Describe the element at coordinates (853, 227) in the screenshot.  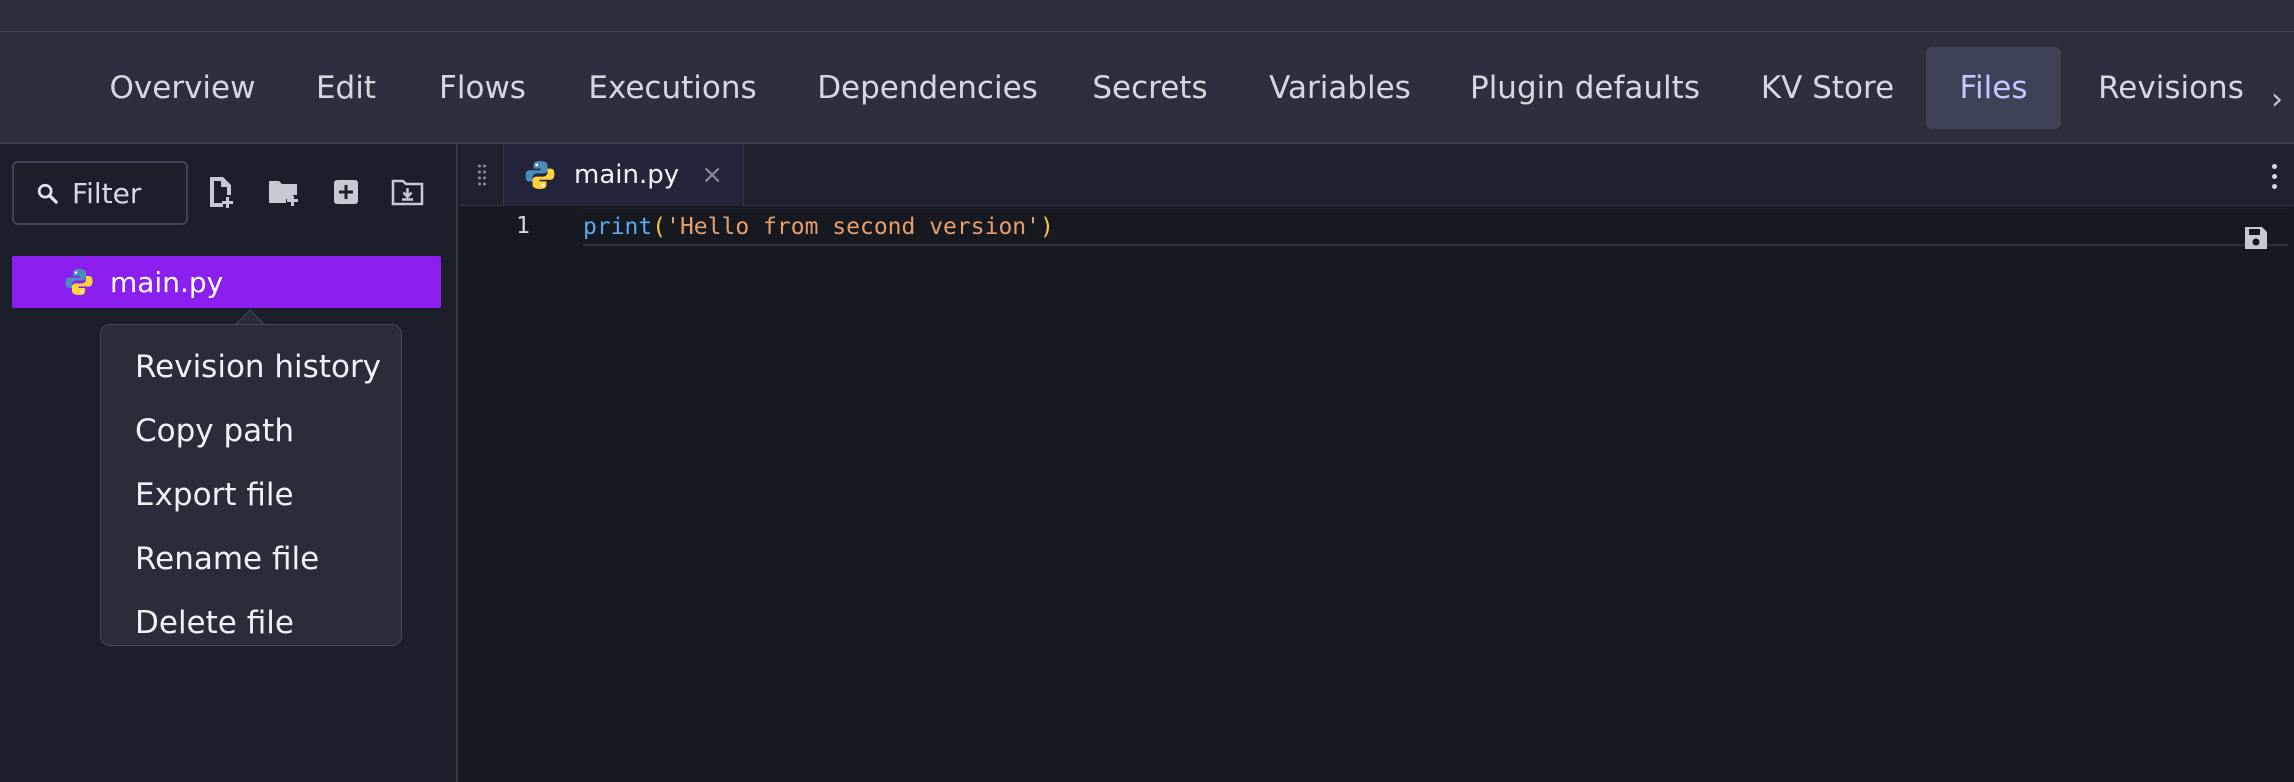
I see `code-token-string: 'Hello from second version'` at that location.